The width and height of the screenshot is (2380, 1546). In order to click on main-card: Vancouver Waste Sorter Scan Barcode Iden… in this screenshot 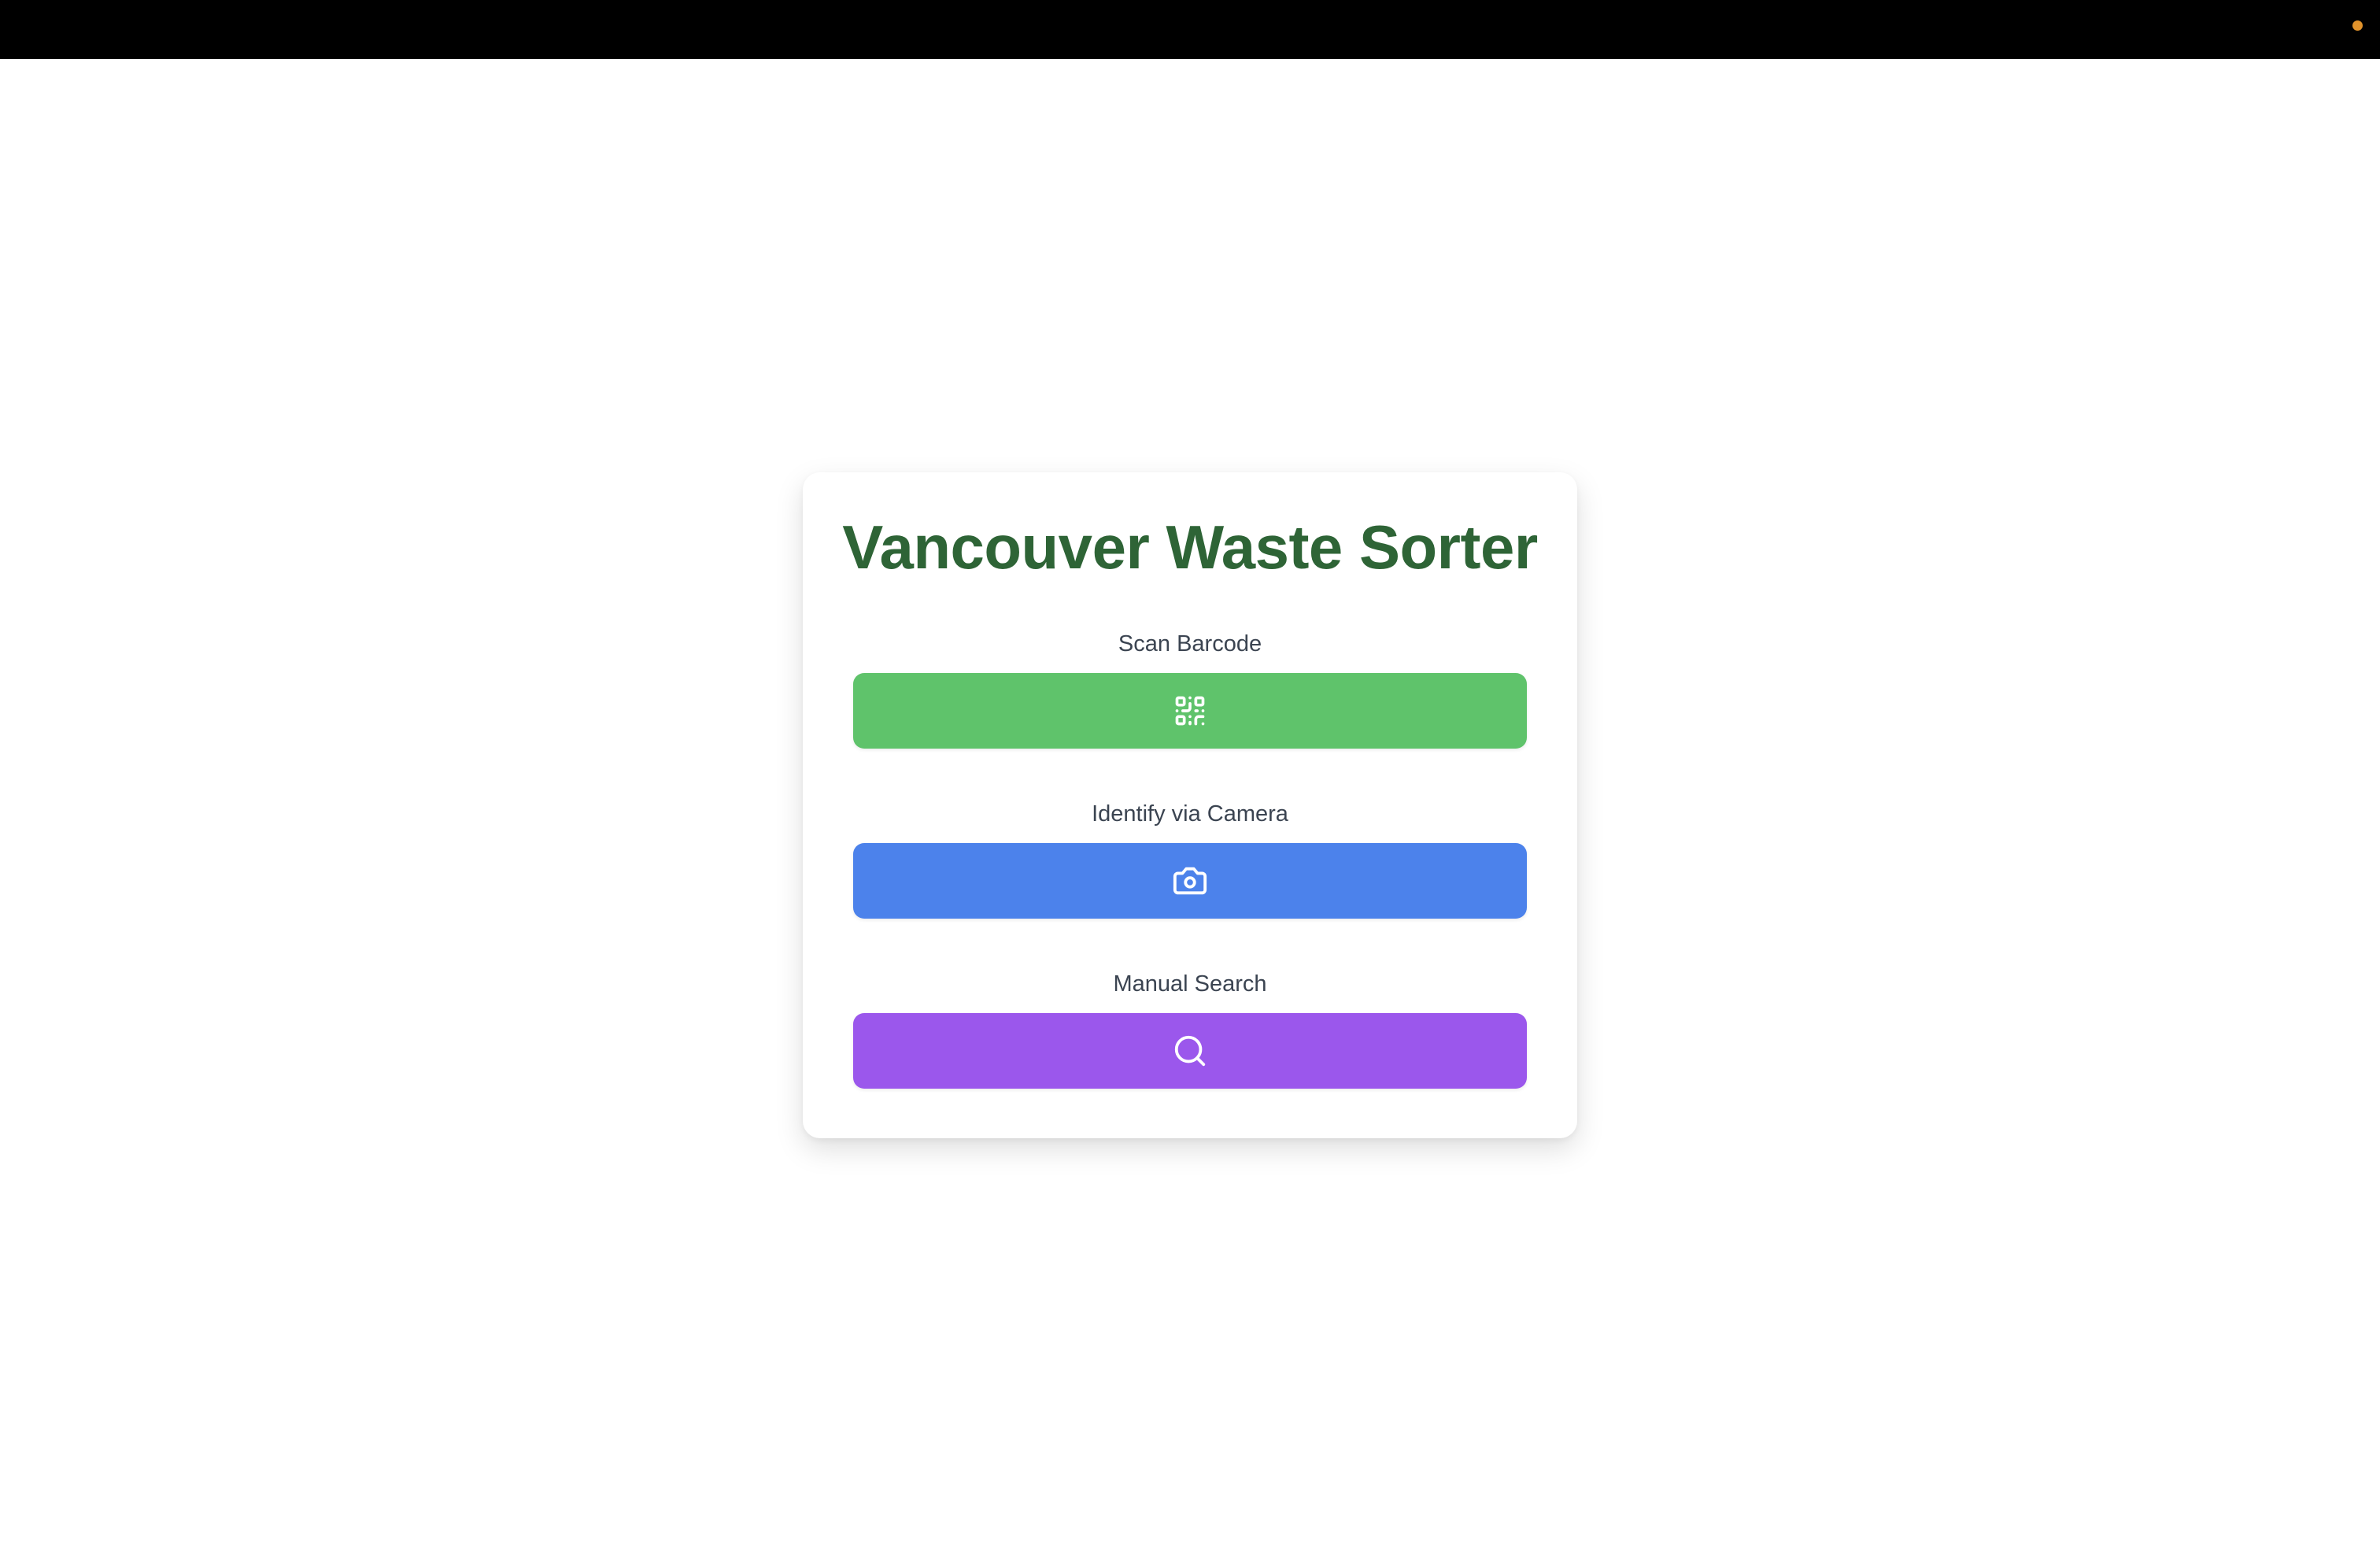, I will do `click(1190, 805)`.